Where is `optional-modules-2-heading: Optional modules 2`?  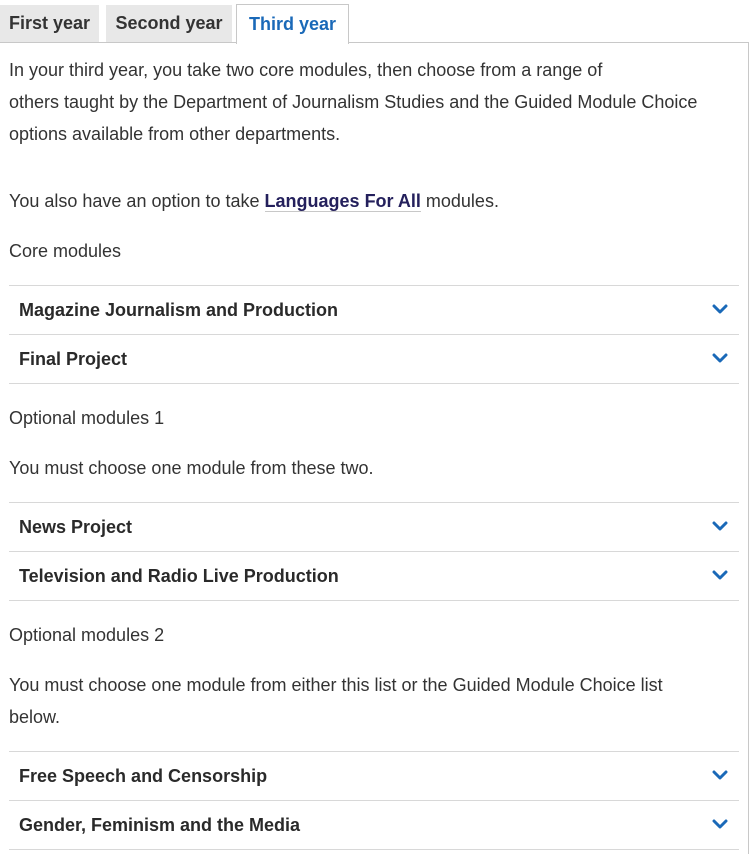
optional-modules-2-heading: Optional modules 2 is located at coordinates (87, 635).